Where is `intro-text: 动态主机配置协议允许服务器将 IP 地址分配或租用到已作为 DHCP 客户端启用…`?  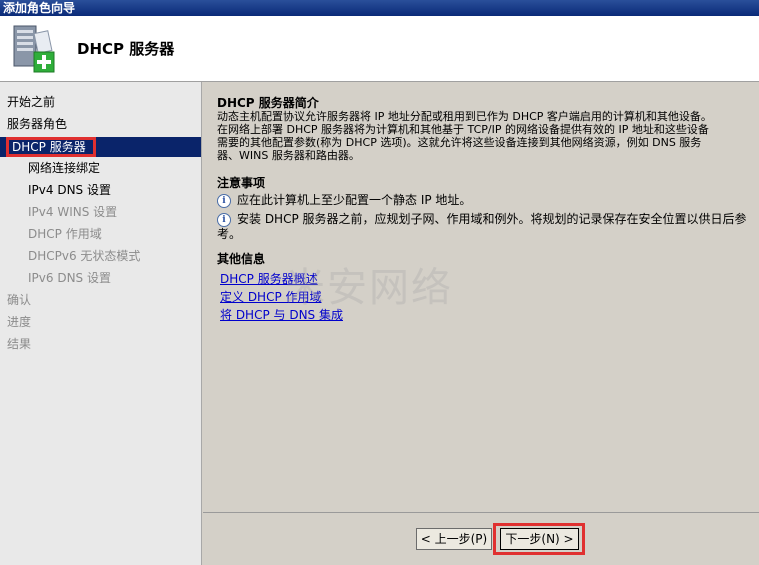 intro-text: 动态主机配置协议允许服务器将 IP 地址分配或租用到已作为 DHCP 客户端启用… is located at coordinates (486, 136).